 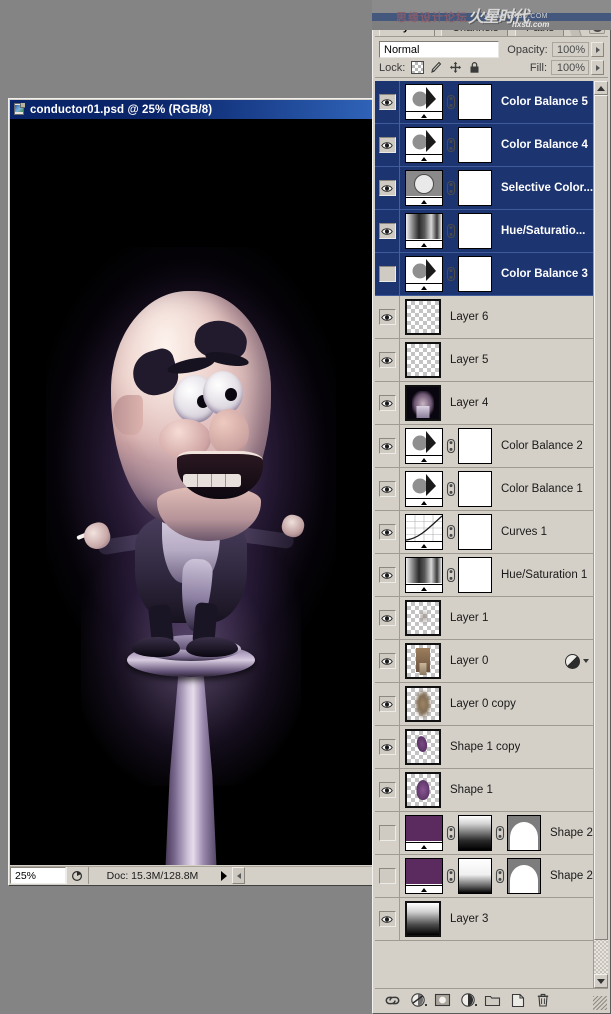 What do you see at coordinates (542, 489) in the screenshot?
I see `layer-name: Color Balance 1` at bounding box center [542, 489].